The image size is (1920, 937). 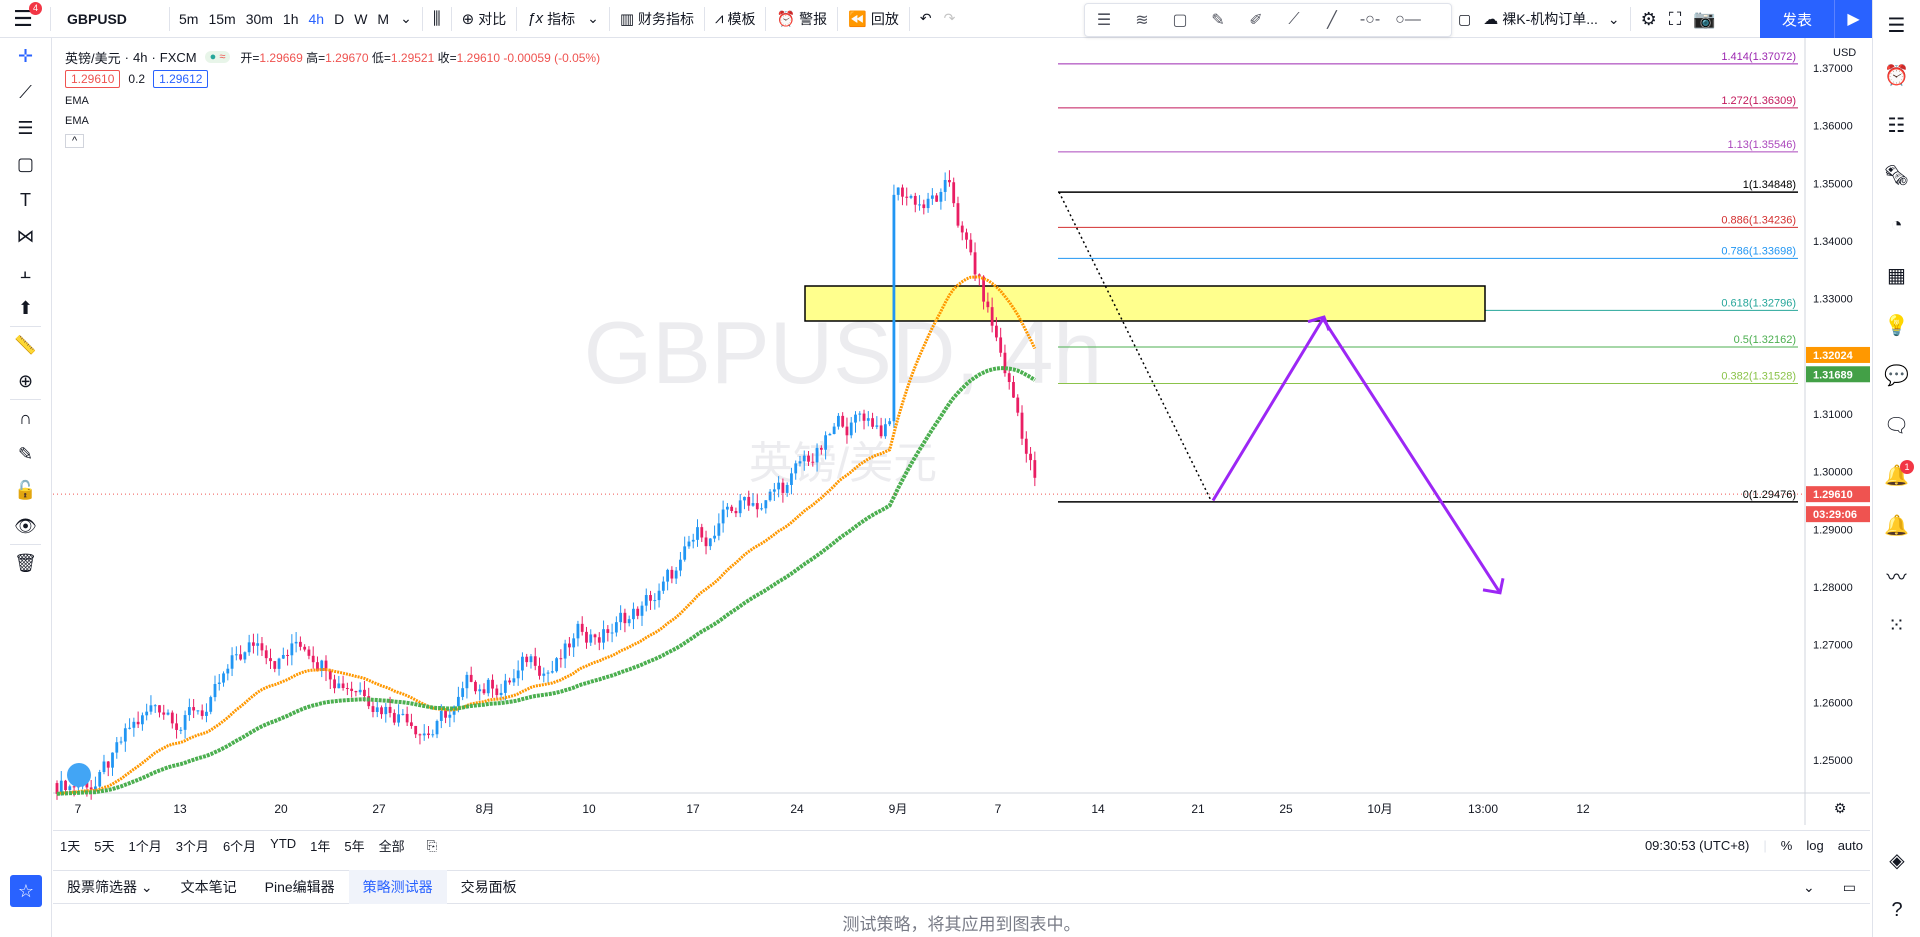 What do you see at coordinates (1758, 220) in the screenshot?
I see `fib-level-label: 0.886(1.34236)` at bounding box center [1758, 220].